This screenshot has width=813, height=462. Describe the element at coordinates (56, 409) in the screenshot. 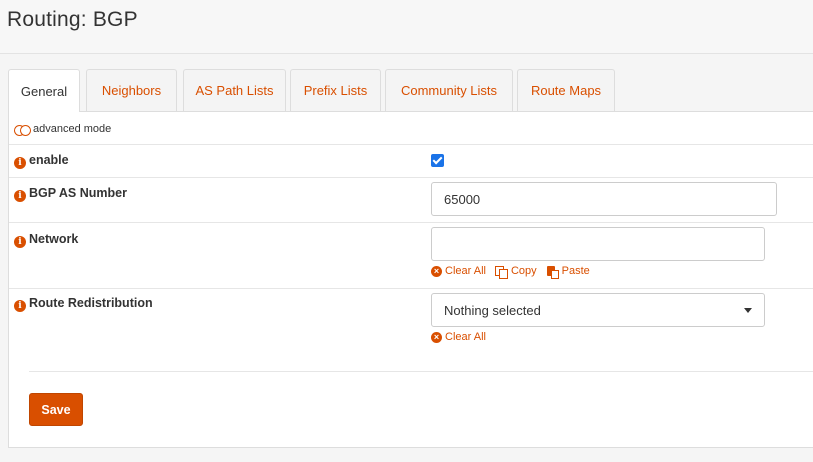

I see `save-button: Save` at that location.